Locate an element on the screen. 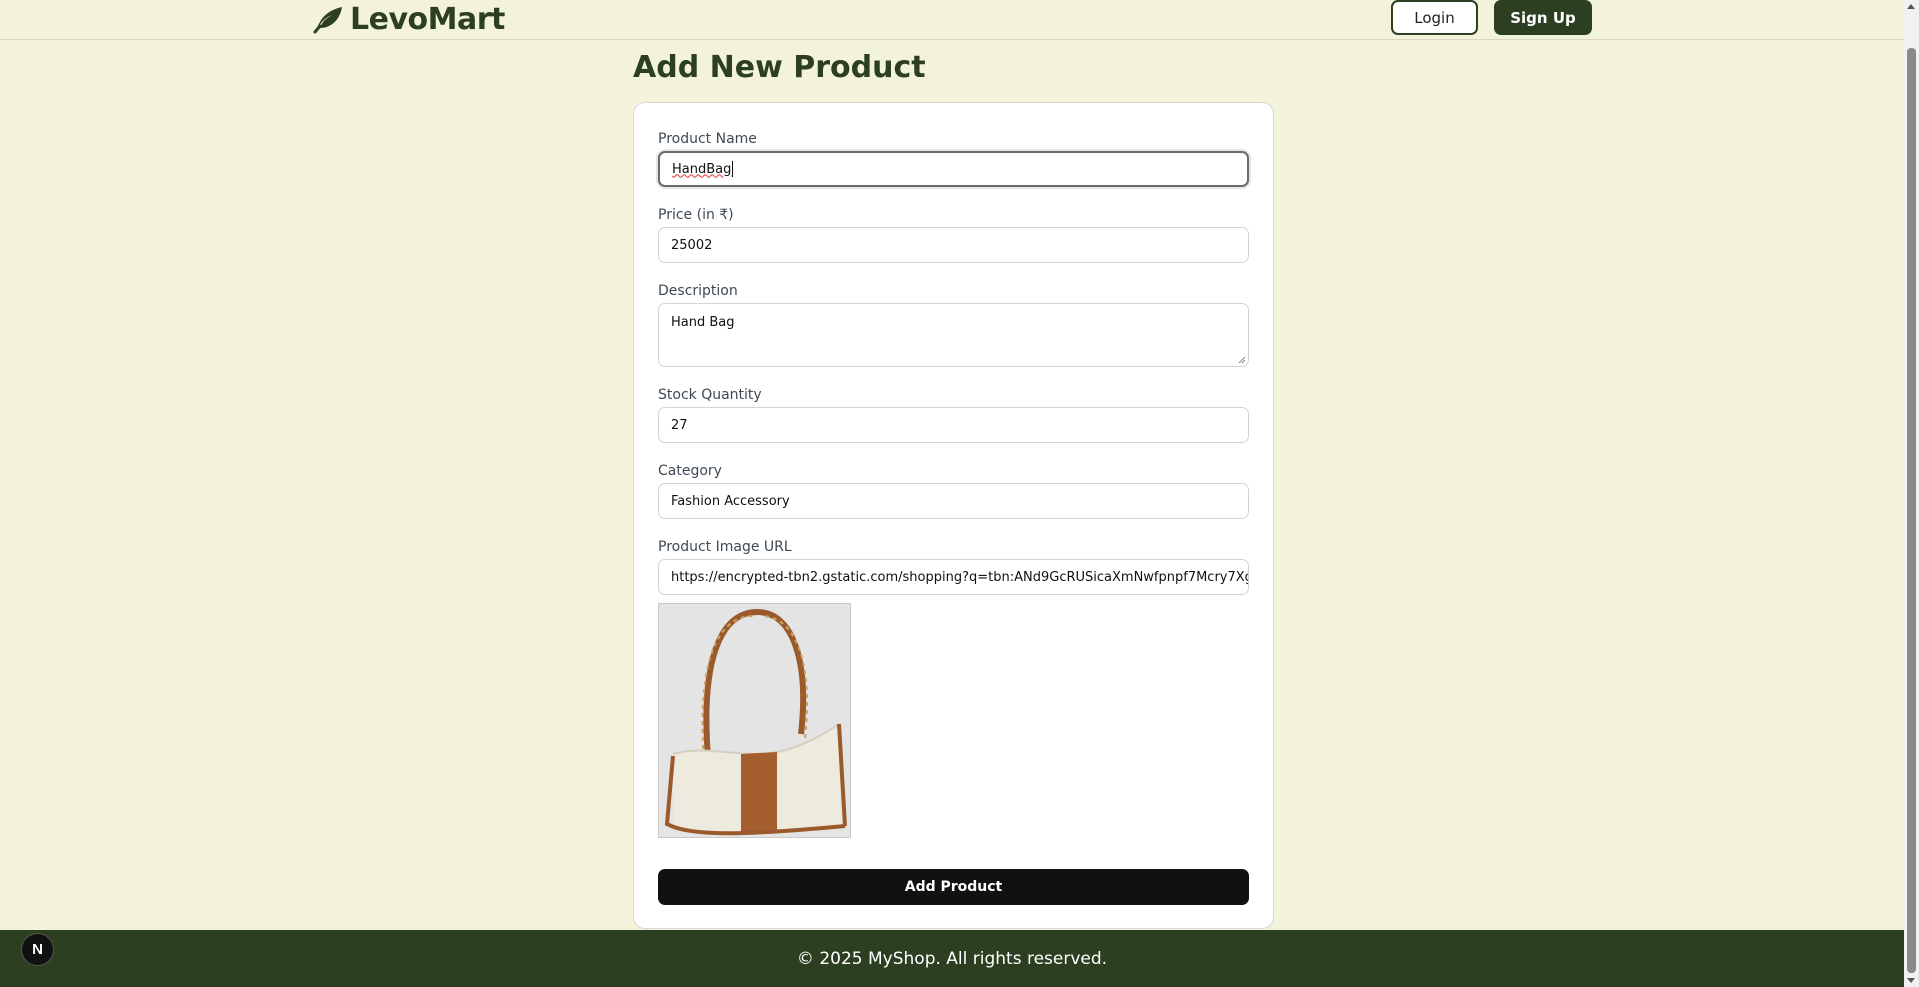  nextjs-icon: N is located at coordinates (37, 949).